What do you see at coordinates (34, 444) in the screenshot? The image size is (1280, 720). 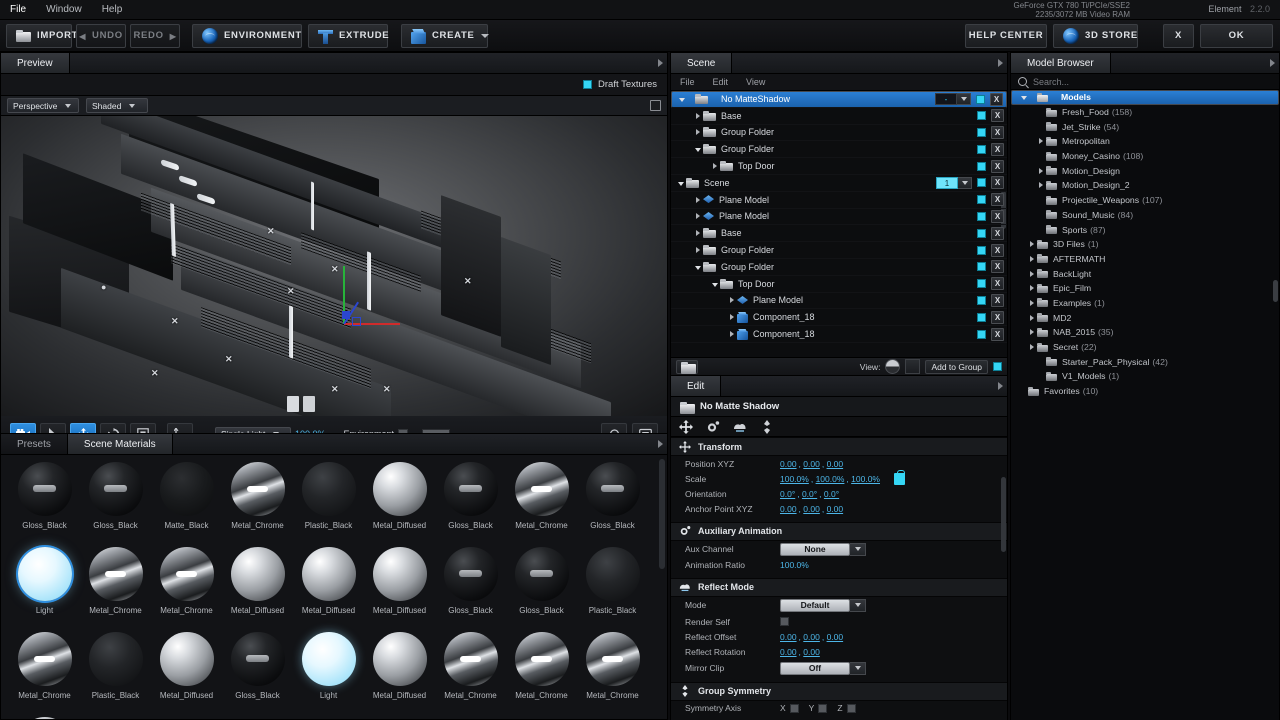 I see `tab-presets: Presets` at bounding box center [34, 444].